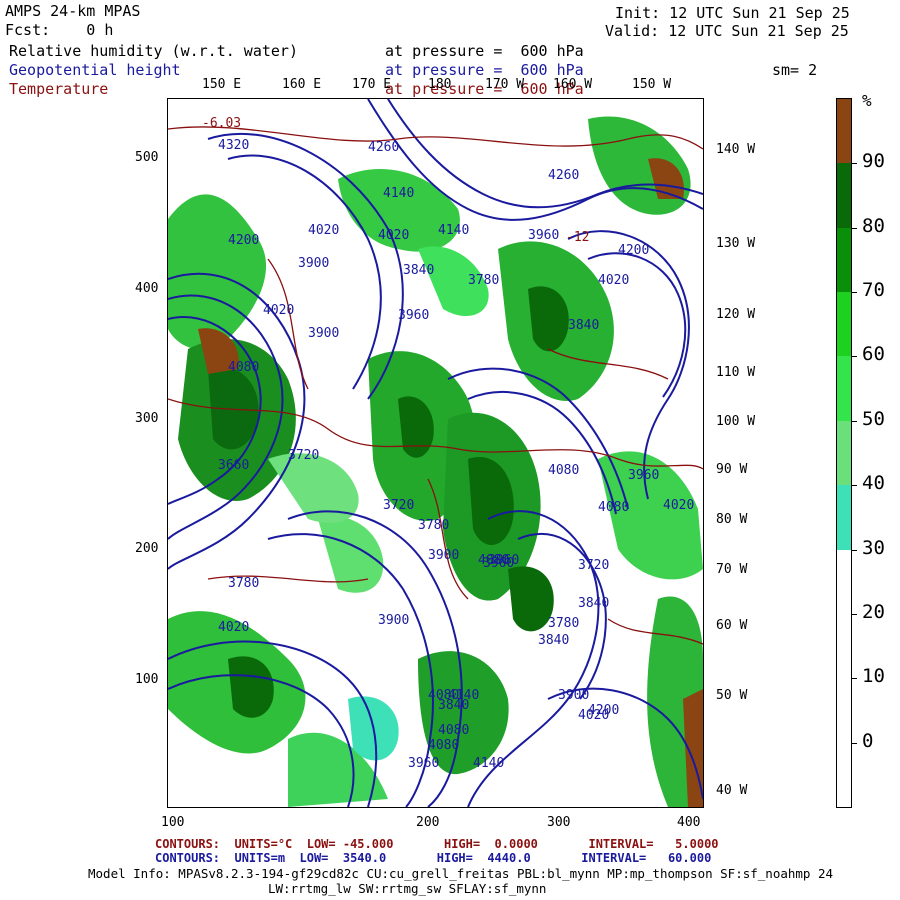  What do you see at coordinates (689, 822) in the screenshot?
I see `x-tick: 400` at bounding box center [689, 822].